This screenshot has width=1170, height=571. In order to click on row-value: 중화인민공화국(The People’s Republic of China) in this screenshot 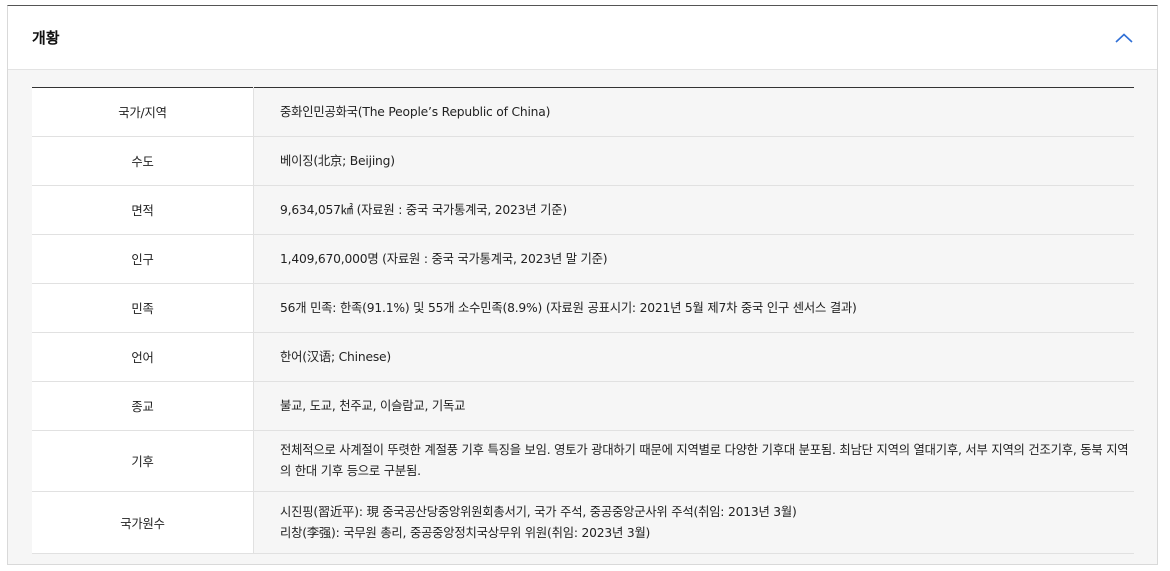, I will do `click(693, 112)`.